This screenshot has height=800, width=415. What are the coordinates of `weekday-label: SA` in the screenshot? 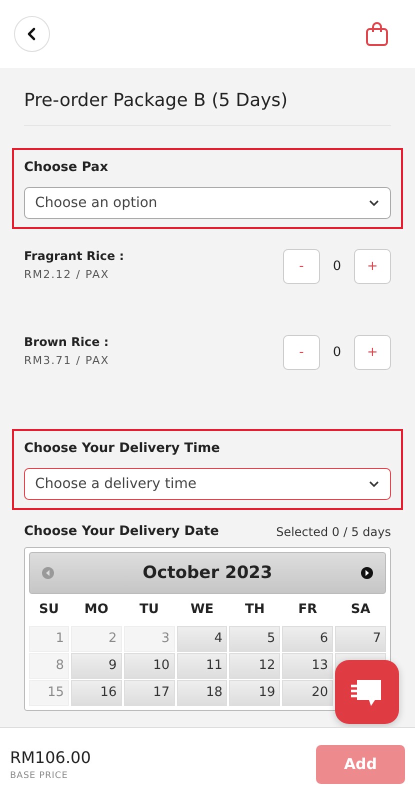 It's located at (361, 610).